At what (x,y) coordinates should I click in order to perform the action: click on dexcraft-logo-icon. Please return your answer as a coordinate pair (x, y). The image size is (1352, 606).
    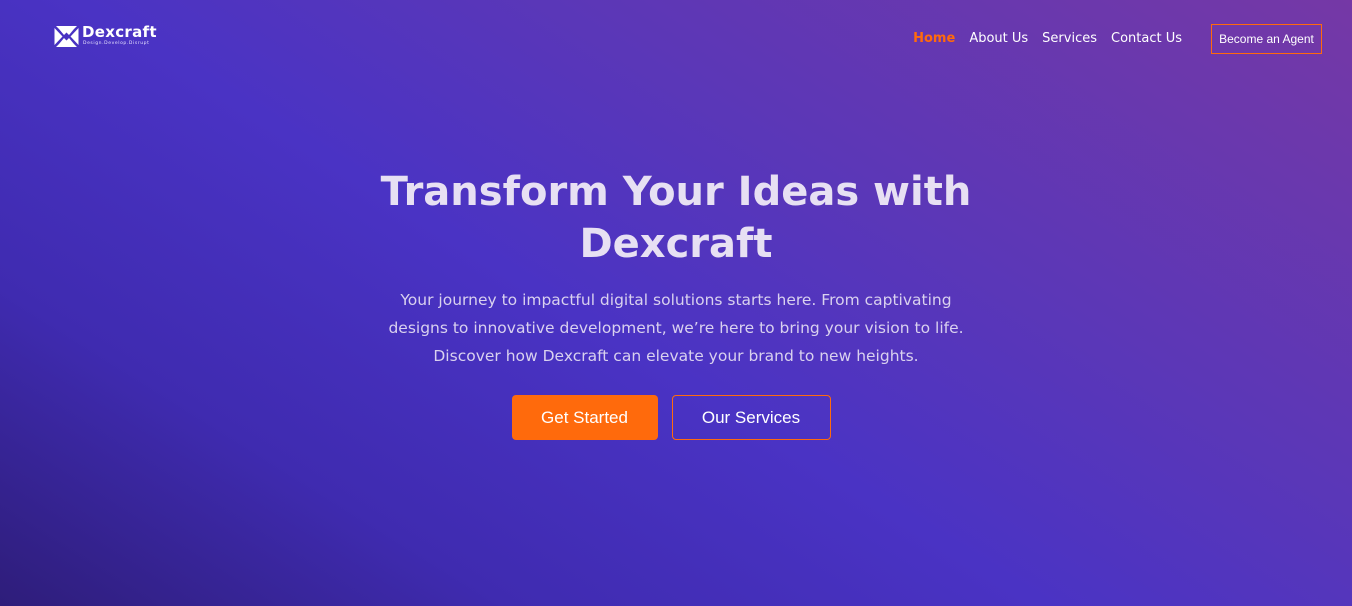
    Looking at the image, I should click on (66, 36).